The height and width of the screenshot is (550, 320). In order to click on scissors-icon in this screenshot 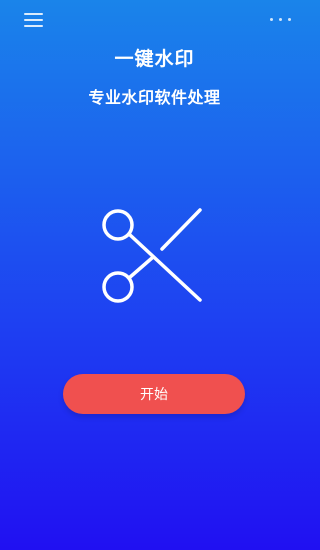, I will do `click(152, 255)`.